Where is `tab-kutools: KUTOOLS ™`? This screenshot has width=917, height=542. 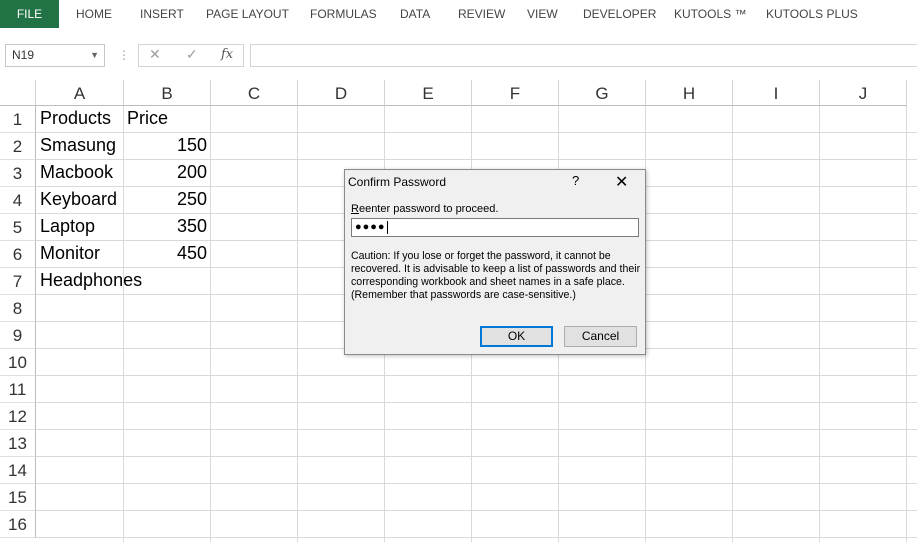 tab-kutools: KUTOOLS ™ is located at coordinates (710, 14).